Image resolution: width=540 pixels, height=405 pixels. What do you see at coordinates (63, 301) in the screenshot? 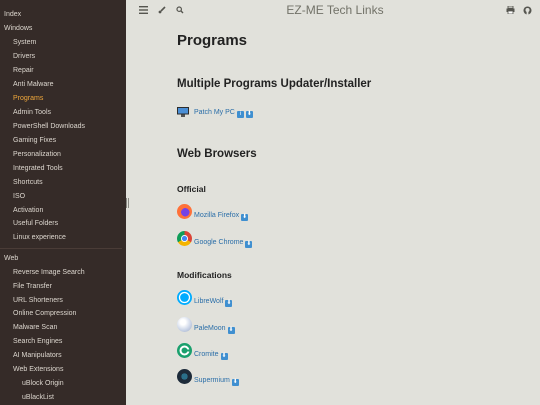
I see `sidebar-item-url-shorteners: URL Shorteners` at bounding box center [63, 301].